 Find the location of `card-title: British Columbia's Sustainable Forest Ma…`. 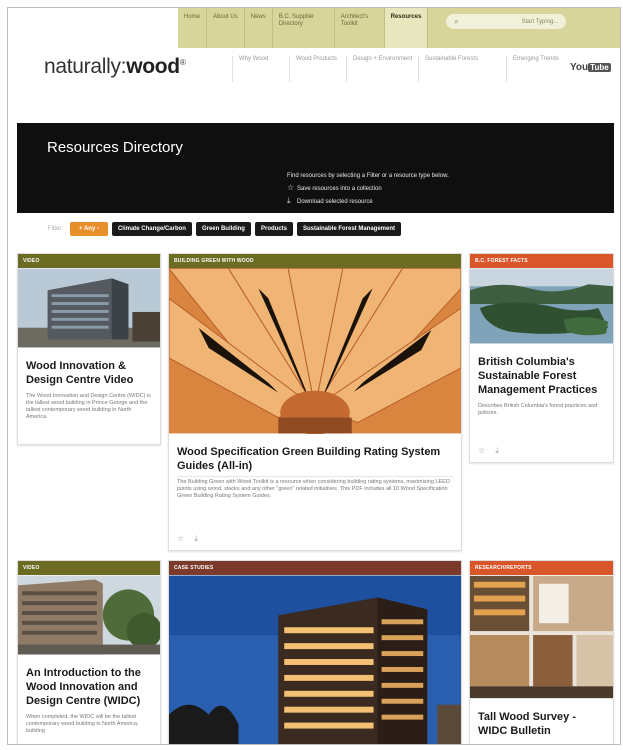

card-title: British Columbia's Sustainable Forest Ma… is located at coordinates (541, 373).